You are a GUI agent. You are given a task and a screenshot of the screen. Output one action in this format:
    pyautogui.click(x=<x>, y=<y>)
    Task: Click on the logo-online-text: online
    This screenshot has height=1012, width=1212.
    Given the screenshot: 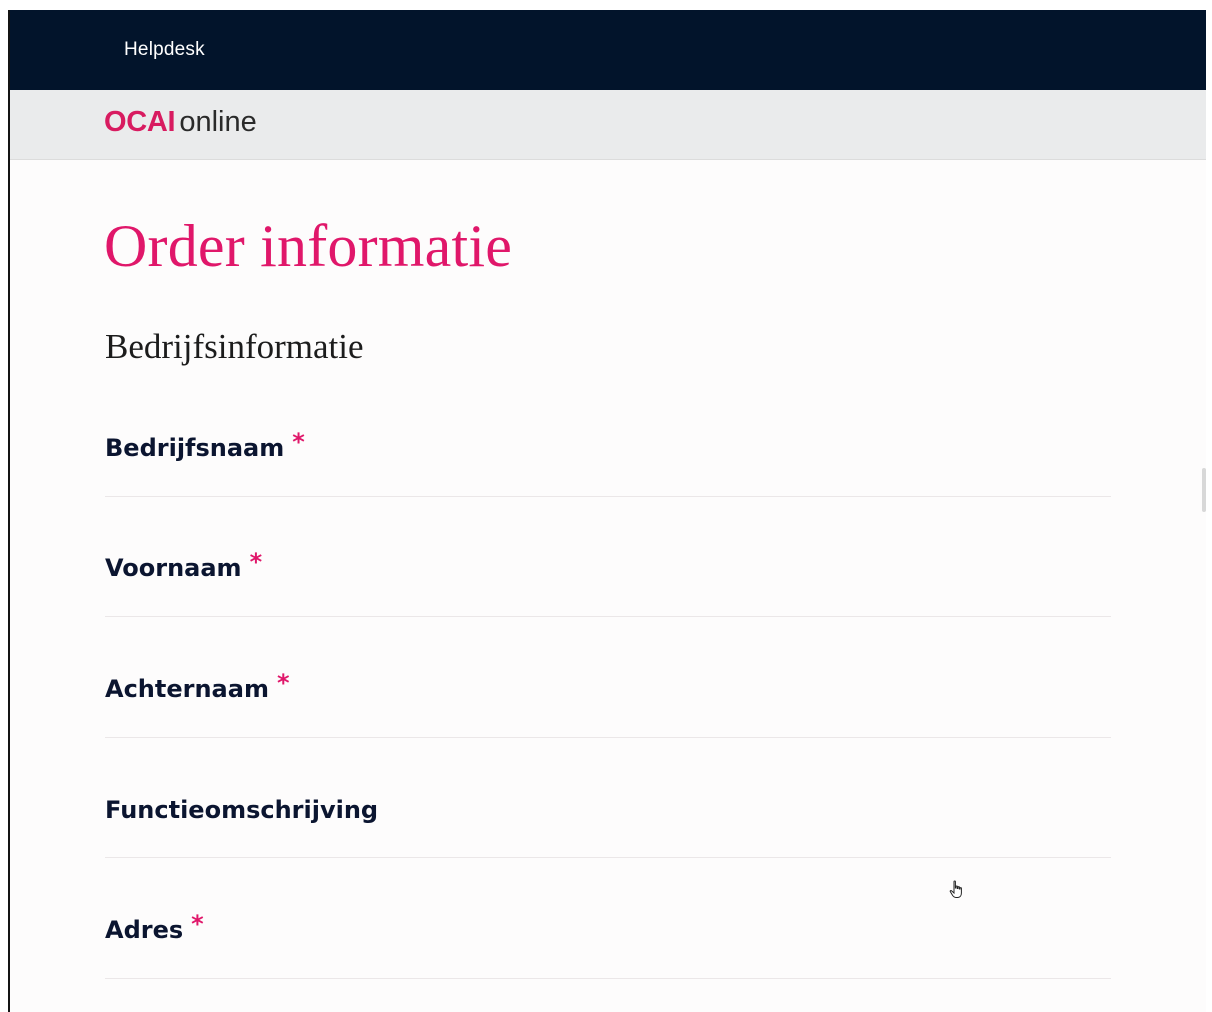 What is the action you would take?
    pyautogui.click(x=218, y=122)
    